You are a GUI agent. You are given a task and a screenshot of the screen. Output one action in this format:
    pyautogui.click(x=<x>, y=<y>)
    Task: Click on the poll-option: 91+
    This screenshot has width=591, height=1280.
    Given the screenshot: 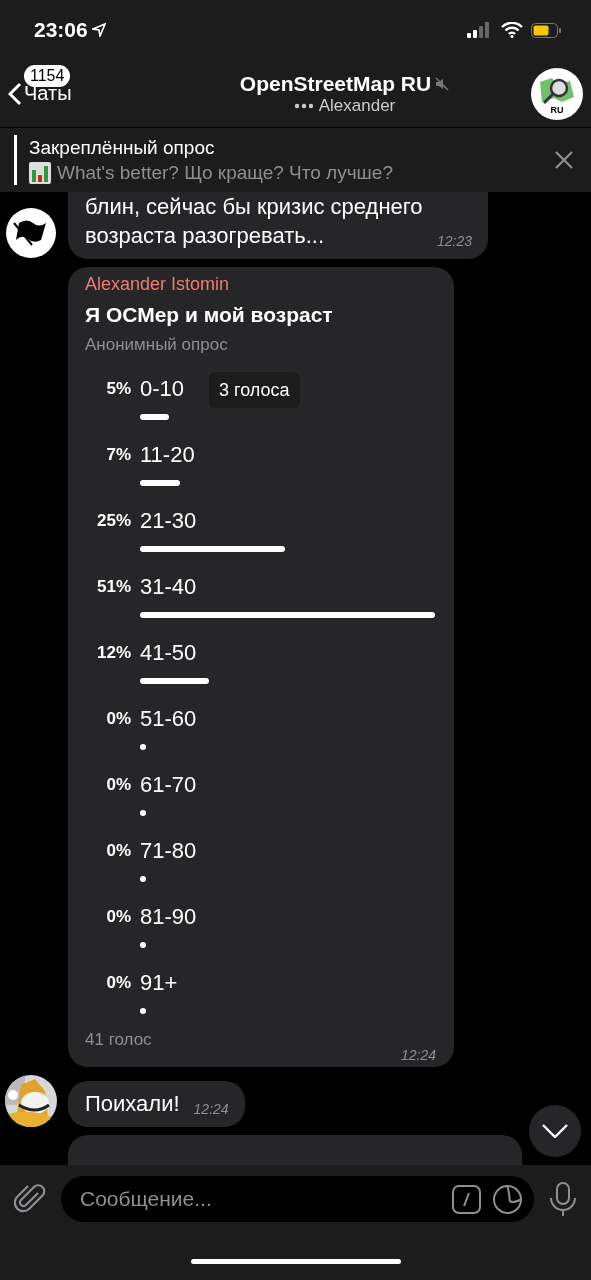 What is the action you would take?
    pyautogui.click(x=159, y=983)
    